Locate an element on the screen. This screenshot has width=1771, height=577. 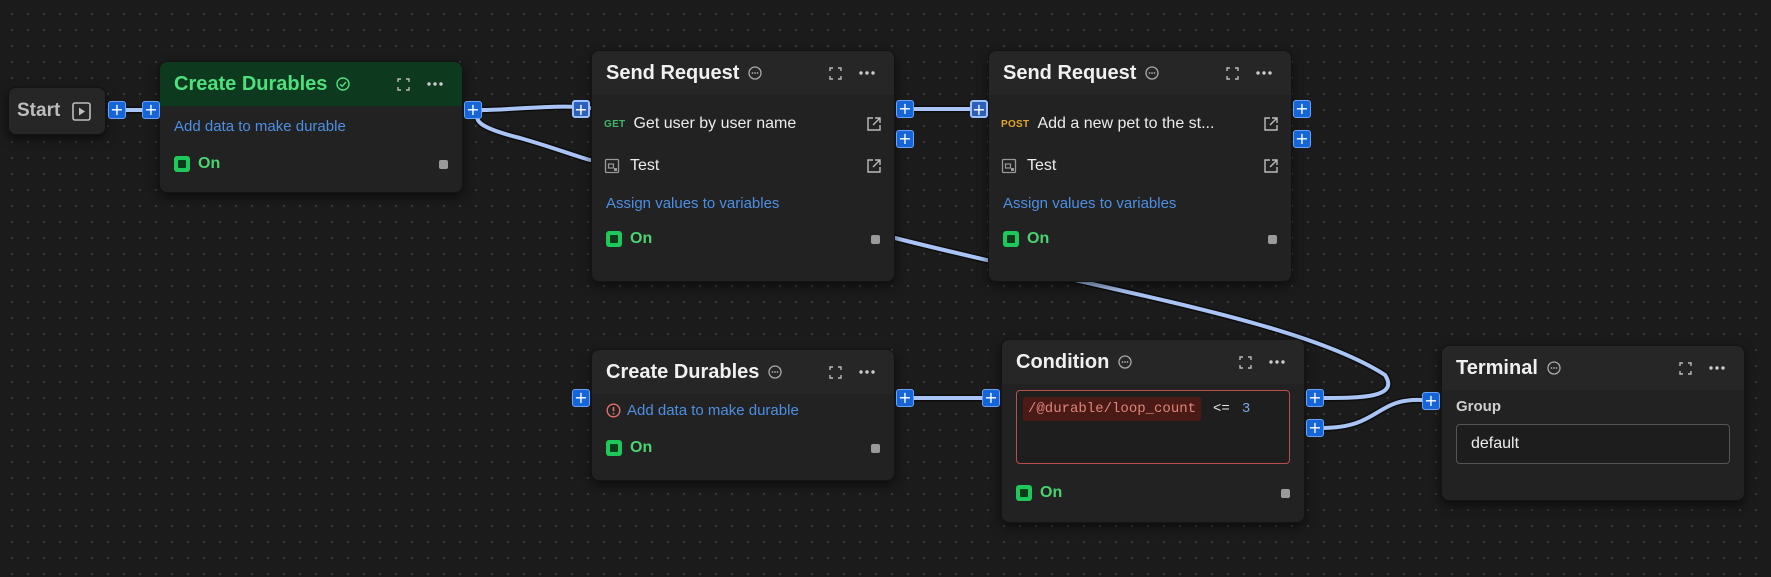
check-circle-icon is located at coordinates (343, 84).